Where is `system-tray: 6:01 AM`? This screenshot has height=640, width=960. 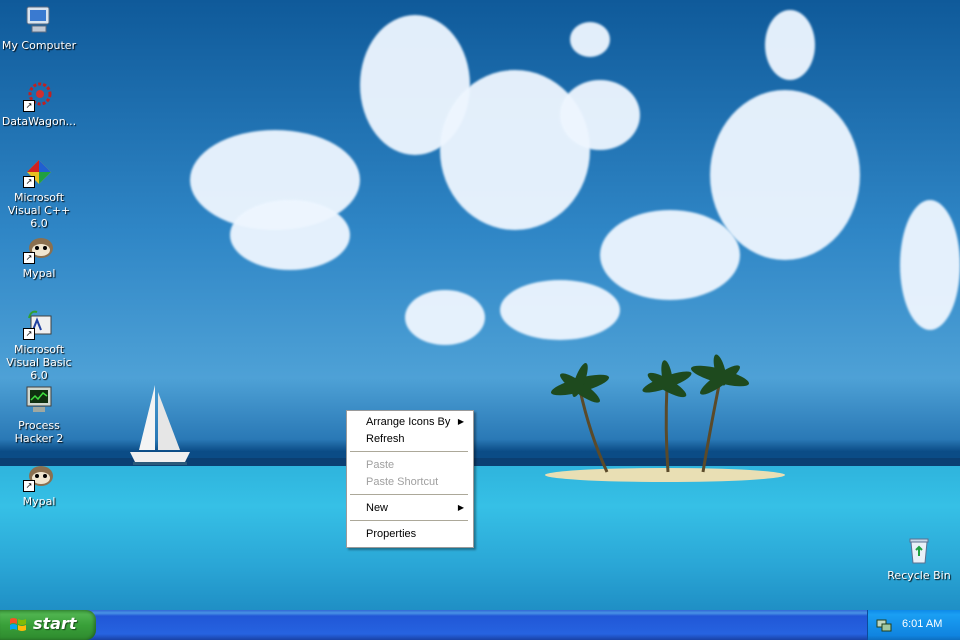 system-tray: 6:01 AM is located at coordinates (913, 625).